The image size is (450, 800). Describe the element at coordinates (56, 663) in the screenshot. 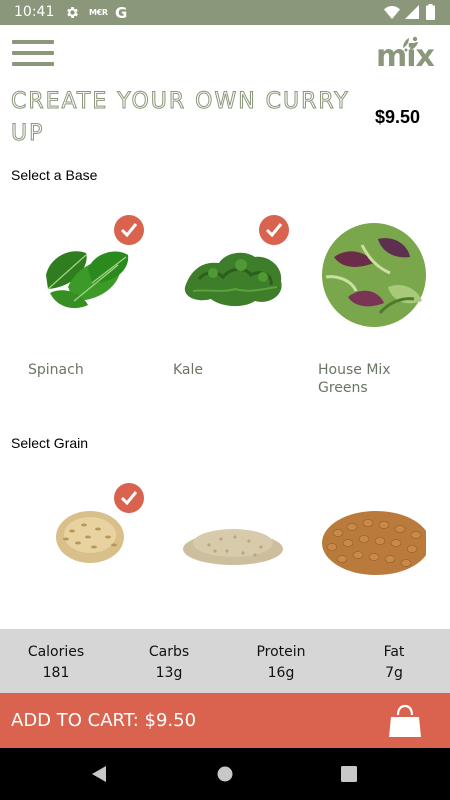

I see `nutrition-calories: Calories 181` at that location.